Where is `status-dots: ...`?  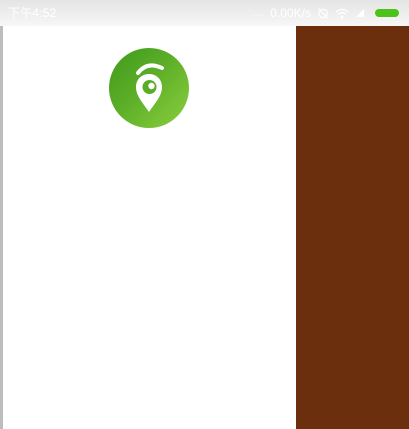
status-dots: ... is located at coordinates (259, 13).